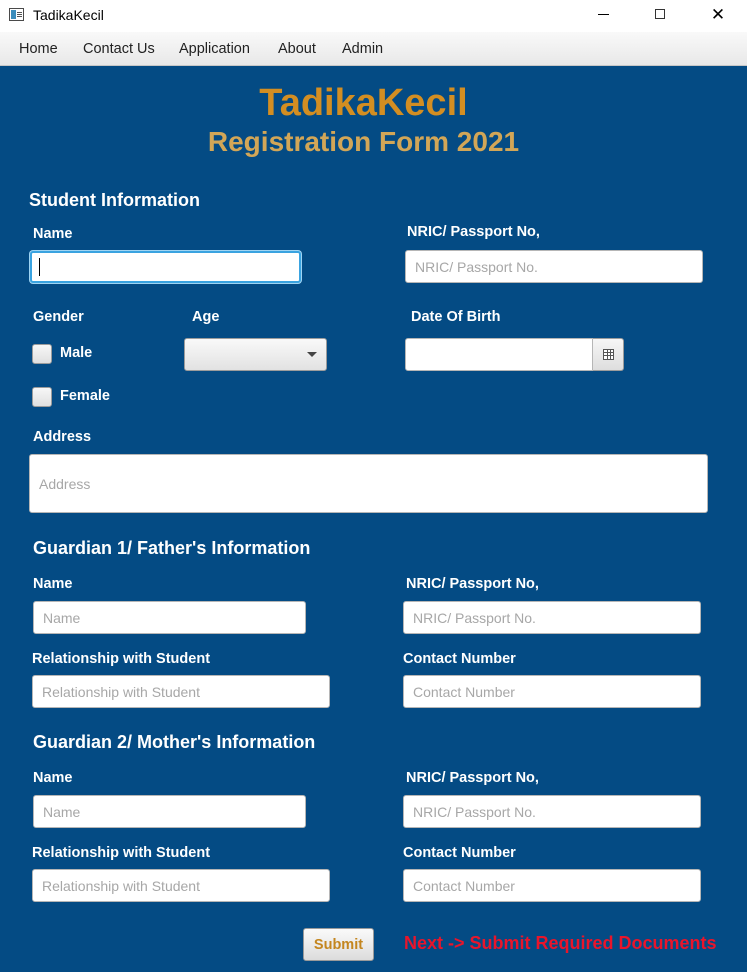  What do you see at coordinates (38, 49) in the screenshot?
I see `menu-item-home: Home` at bounding box center [38, 49].